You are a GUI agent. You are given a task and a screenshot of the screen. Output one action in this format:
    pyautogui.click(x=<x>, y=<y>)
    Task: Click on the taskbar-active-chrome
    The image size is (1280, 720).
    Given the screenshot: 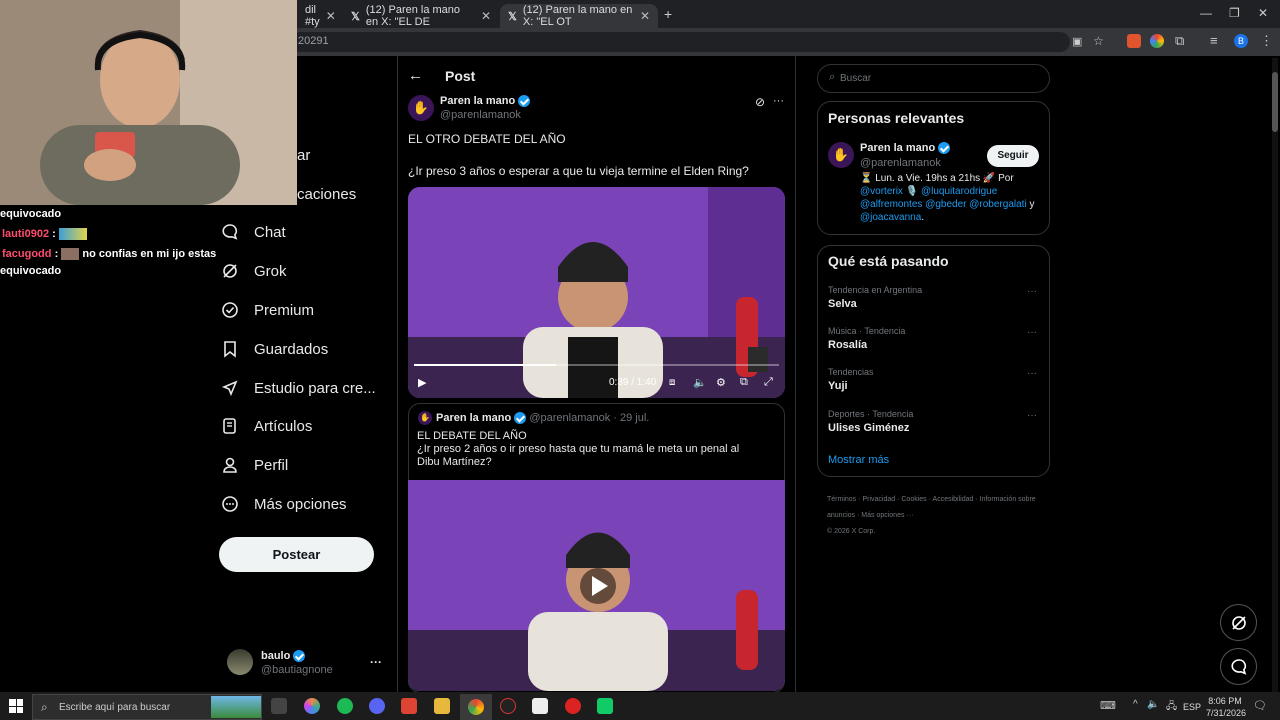 What is the action you would take?
    pyautogui.click(x=476, y=707)
    